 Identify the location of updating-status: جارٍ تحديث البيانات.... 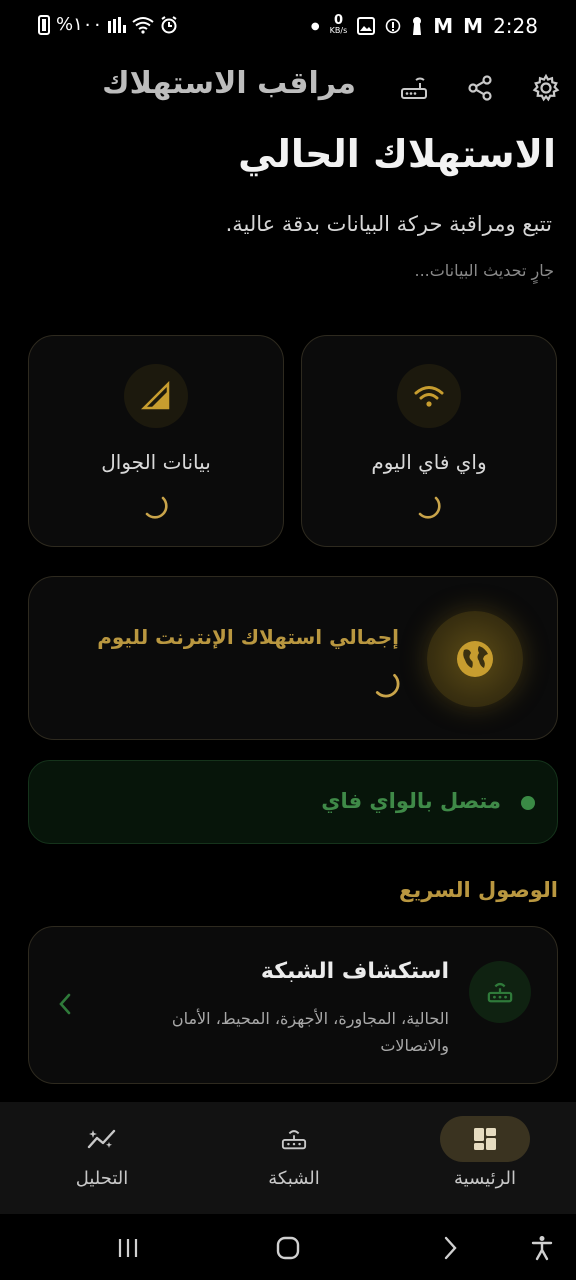
(484, 270).